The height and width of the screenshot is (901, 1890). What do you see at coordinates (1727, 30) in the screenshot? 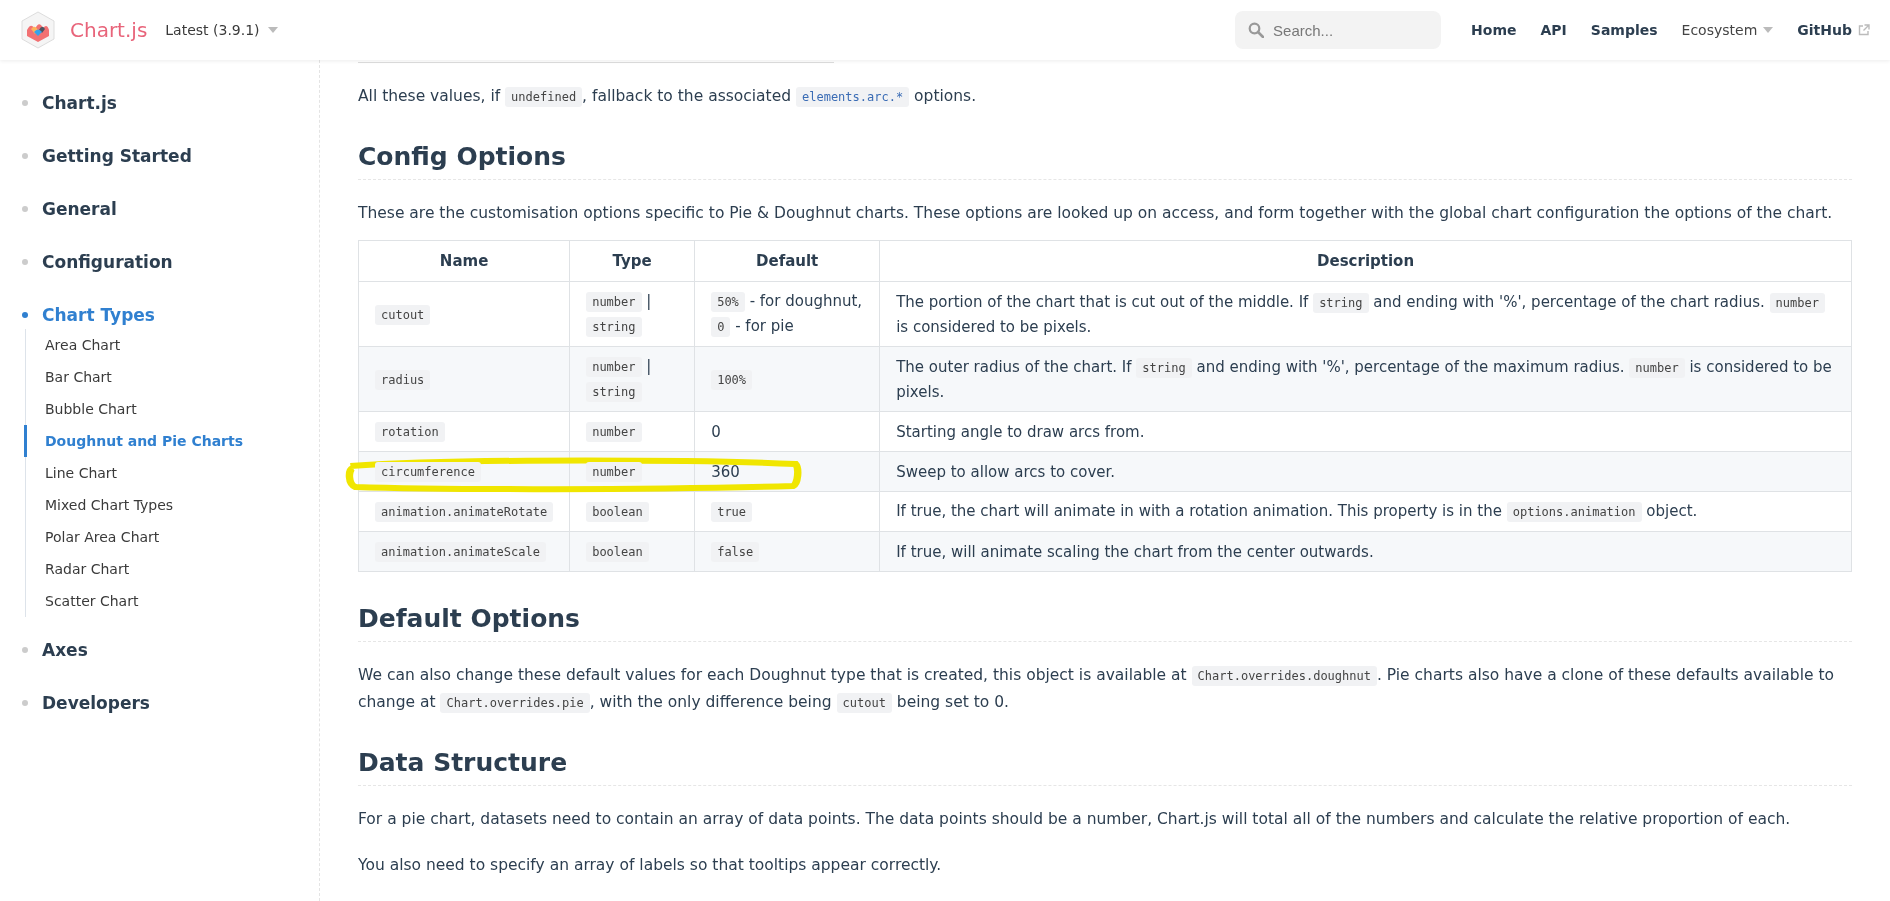
I see `nav-dropdown: Ecosystem` at bounding box center [1727, 30].